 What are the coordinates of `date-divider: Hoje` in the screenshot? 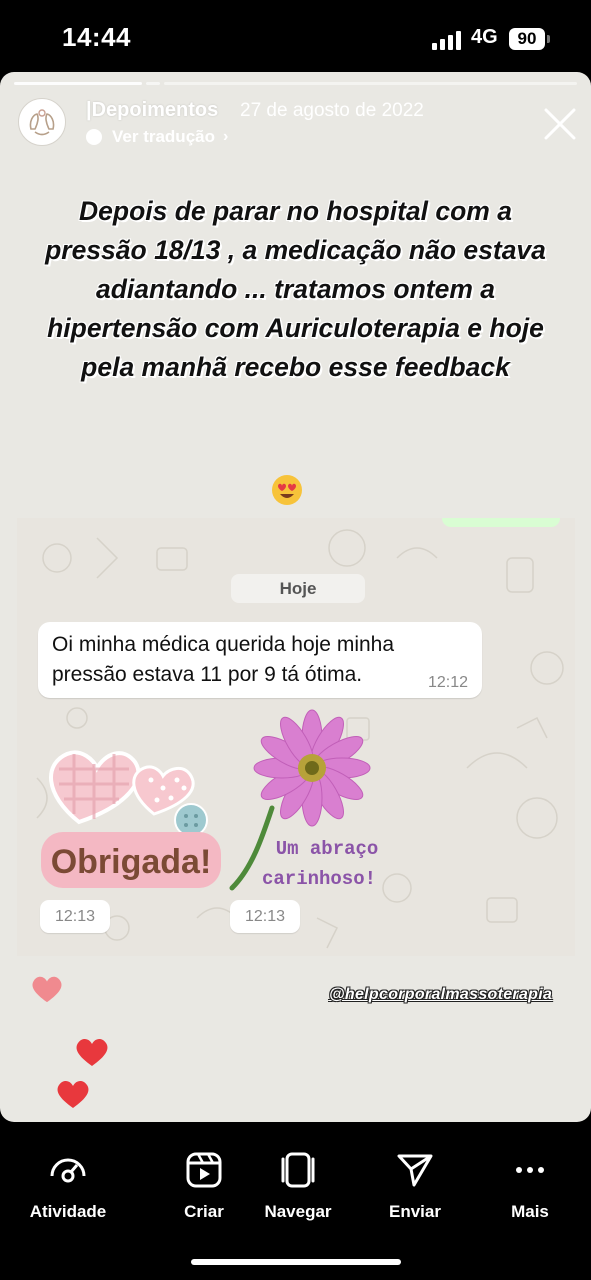 It's located at (298, 588).